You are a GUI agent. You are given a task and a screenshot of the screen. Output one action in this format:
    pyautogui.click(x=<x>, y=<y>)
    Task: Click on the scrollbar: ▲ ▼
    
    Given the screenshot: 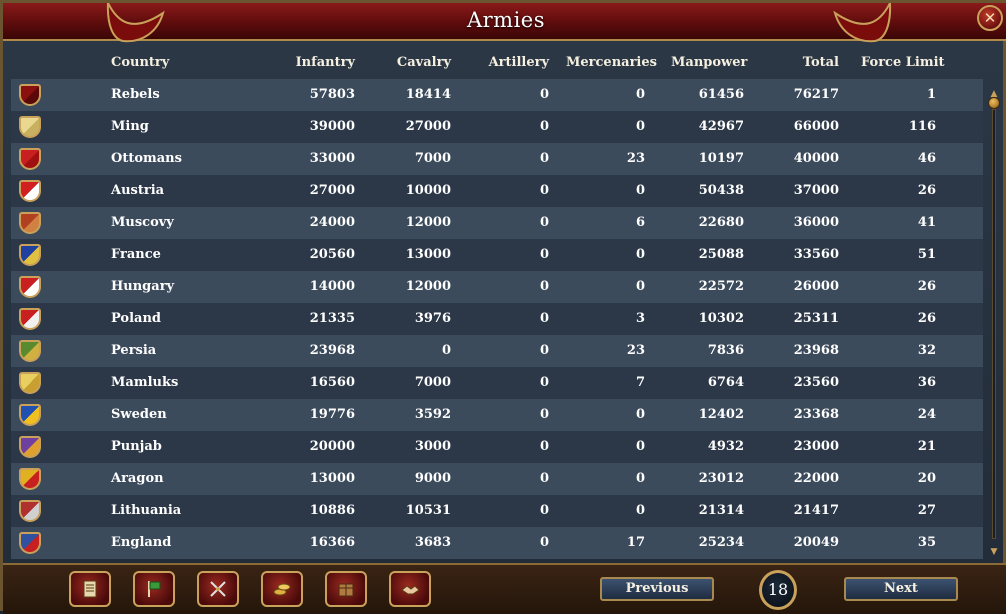 What is the action you would take?
    pyautogui.click(x=994, y=324)
    